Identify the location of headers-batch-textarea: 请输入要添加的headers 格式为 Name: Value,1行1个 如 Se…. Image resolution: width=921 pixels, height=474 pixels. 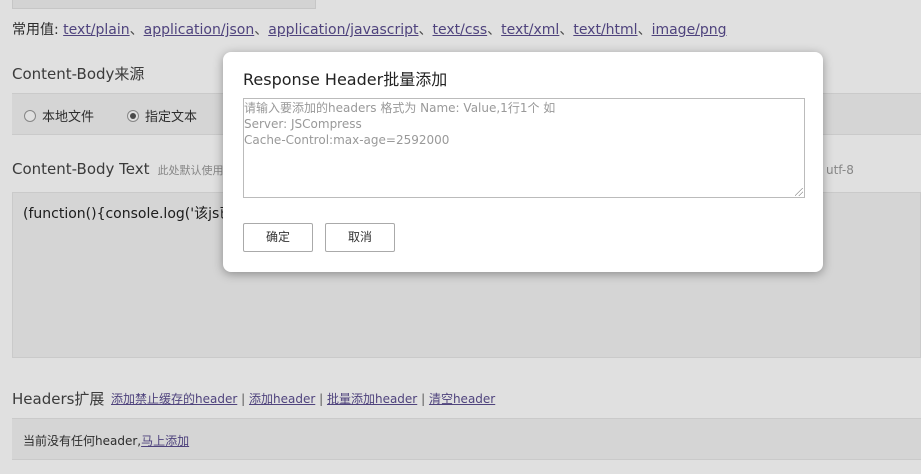
(524, 148).